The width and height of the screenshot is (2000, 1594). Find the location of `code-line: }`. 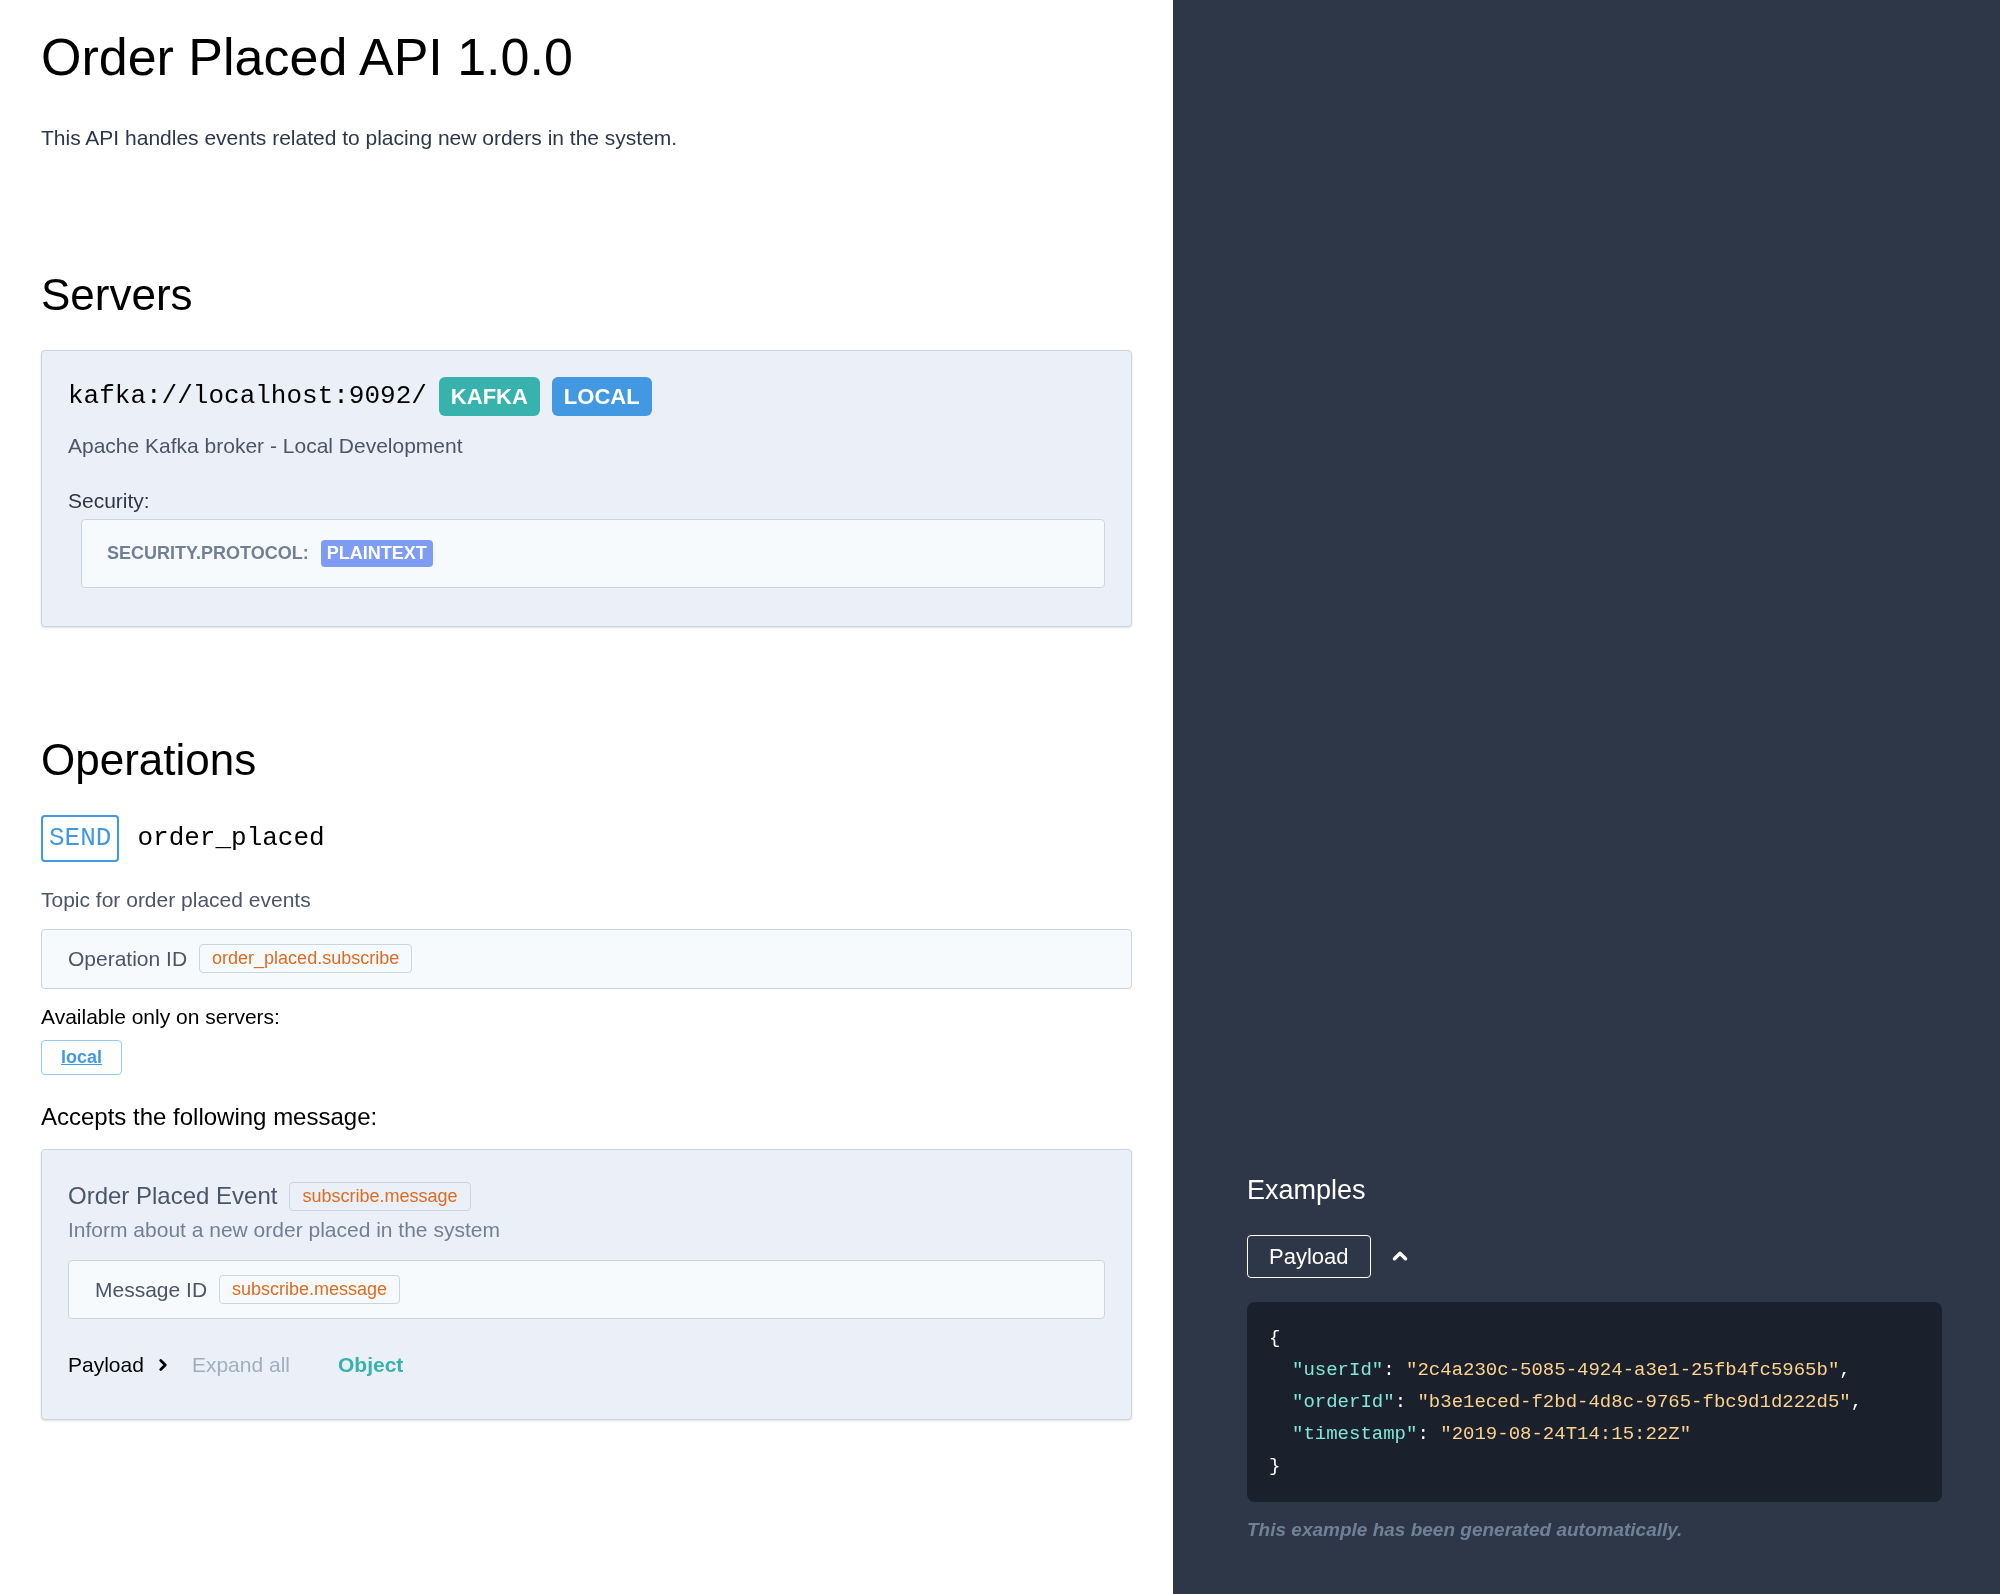

code-line: } is located at coordinates (1275, 1466).